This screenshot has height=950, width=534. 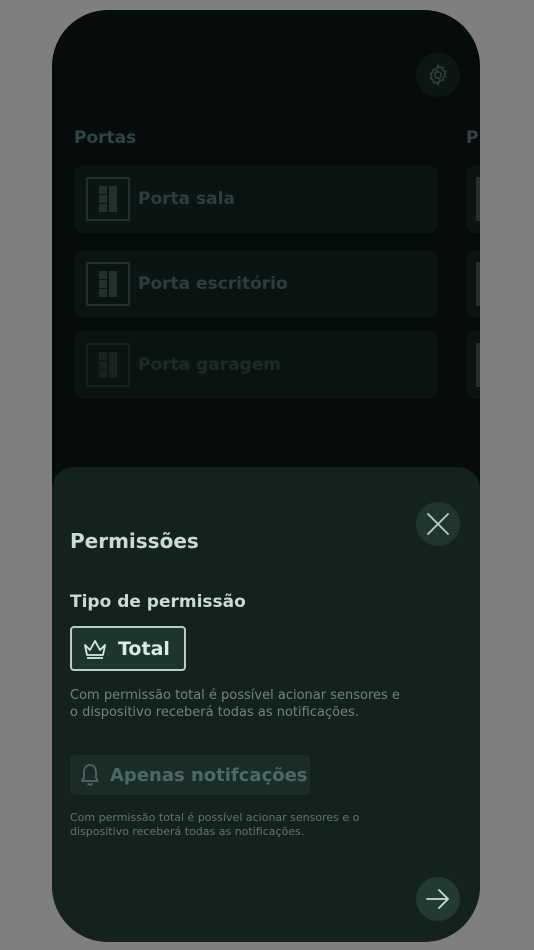 I want to click on door-item-garagem: Porta garagem, so click(x=256, y=365).